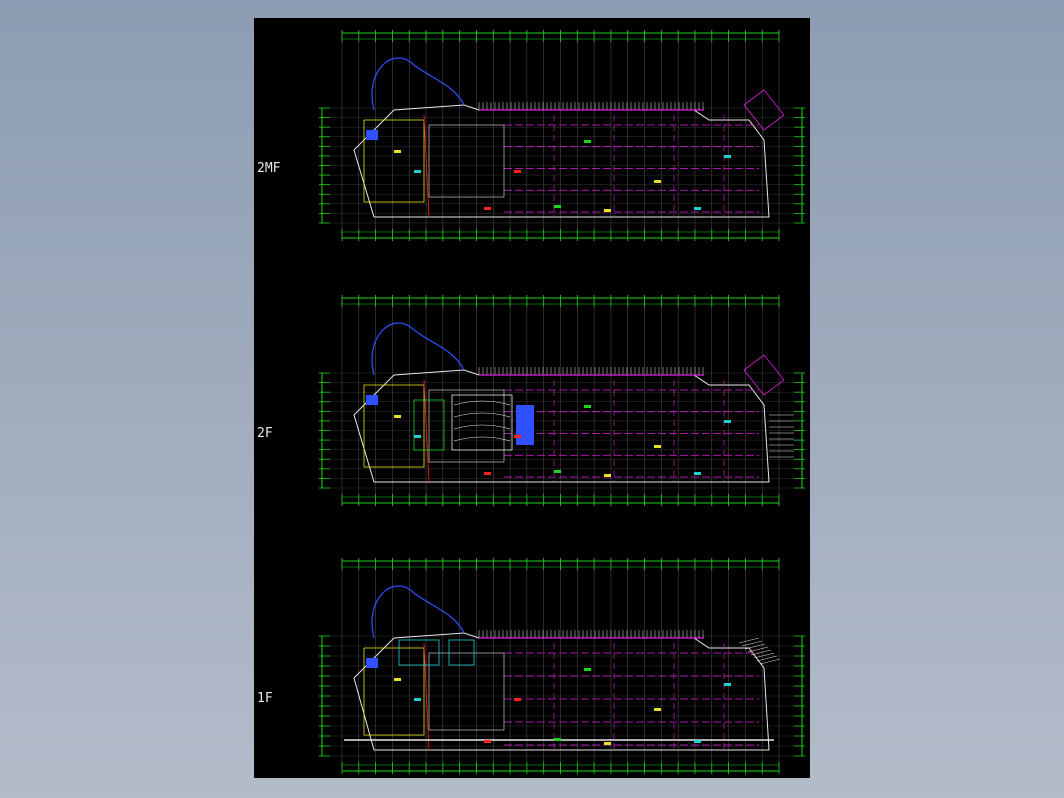  I want to click on floor-plan-mezz, so click(562, 135).